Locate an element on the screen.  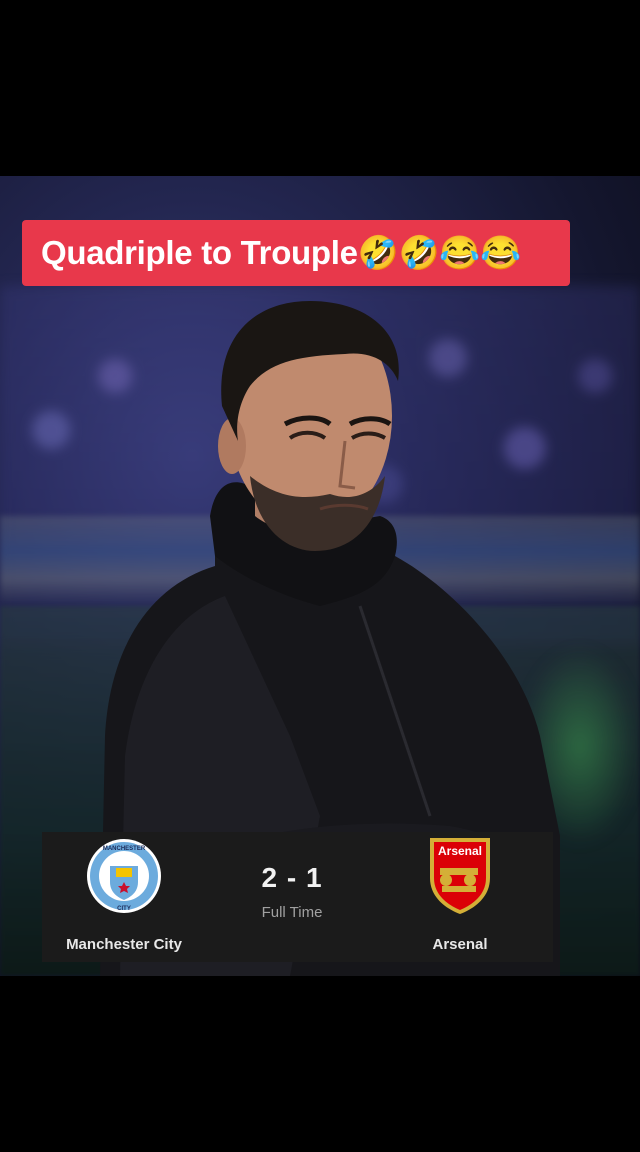
caption-text: Quadriple to Trouple🤣🤣😂😂 is located at coordinates (281, 252).